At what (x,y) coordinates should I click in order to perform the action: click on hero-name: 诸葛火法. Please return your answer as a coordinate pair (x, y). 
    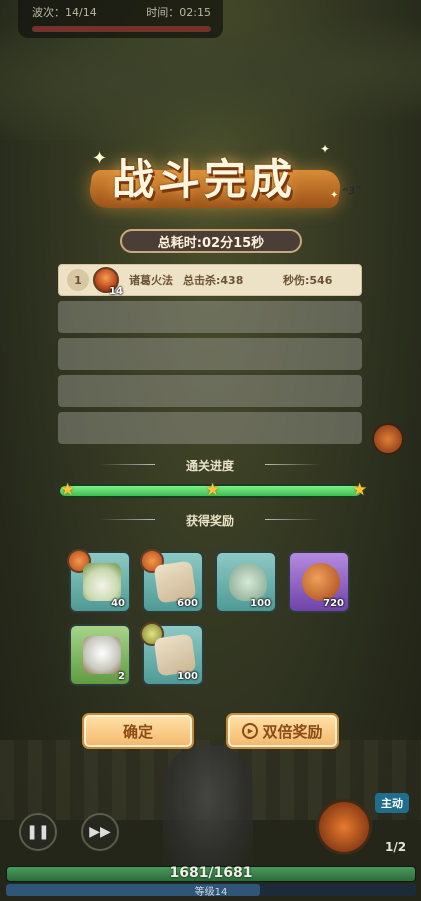
    Looking at the image, I should click on (151, 280).